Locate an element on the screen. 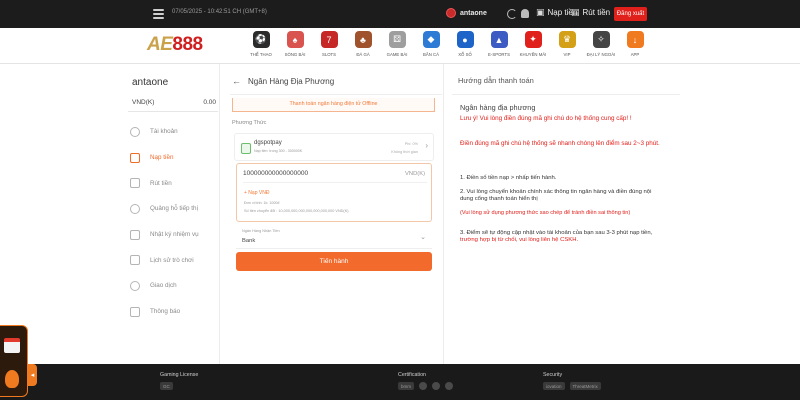  crown-icon: ♛ is located at coordinates (567, 39).